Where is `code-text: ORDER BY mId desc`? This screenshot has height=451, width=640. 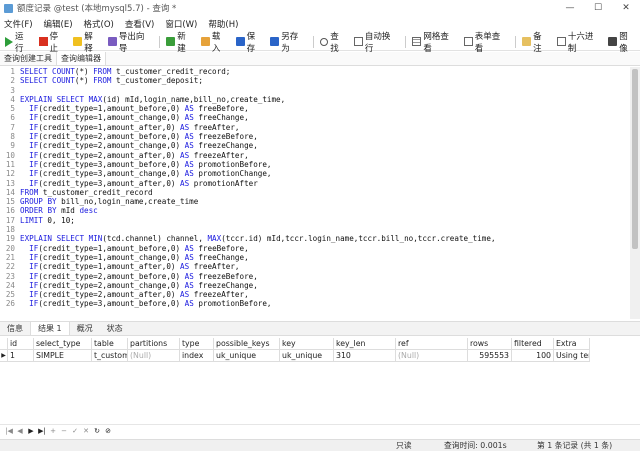
code-text: ORDER BY mId desc is located at coordinates (59, 211).